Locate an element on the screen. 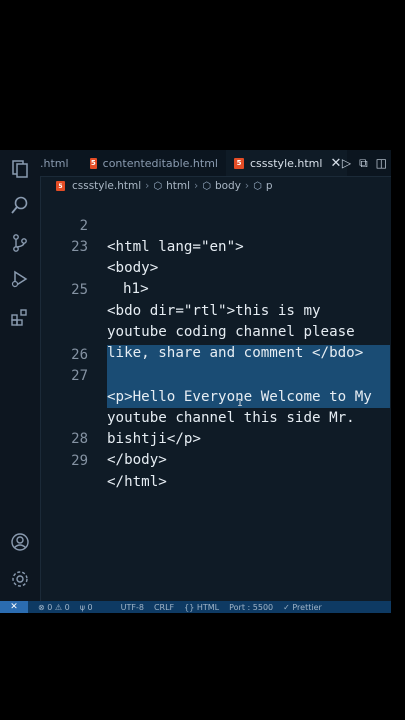  eol-indicator: CRLF is located at coordinates (164, 607).